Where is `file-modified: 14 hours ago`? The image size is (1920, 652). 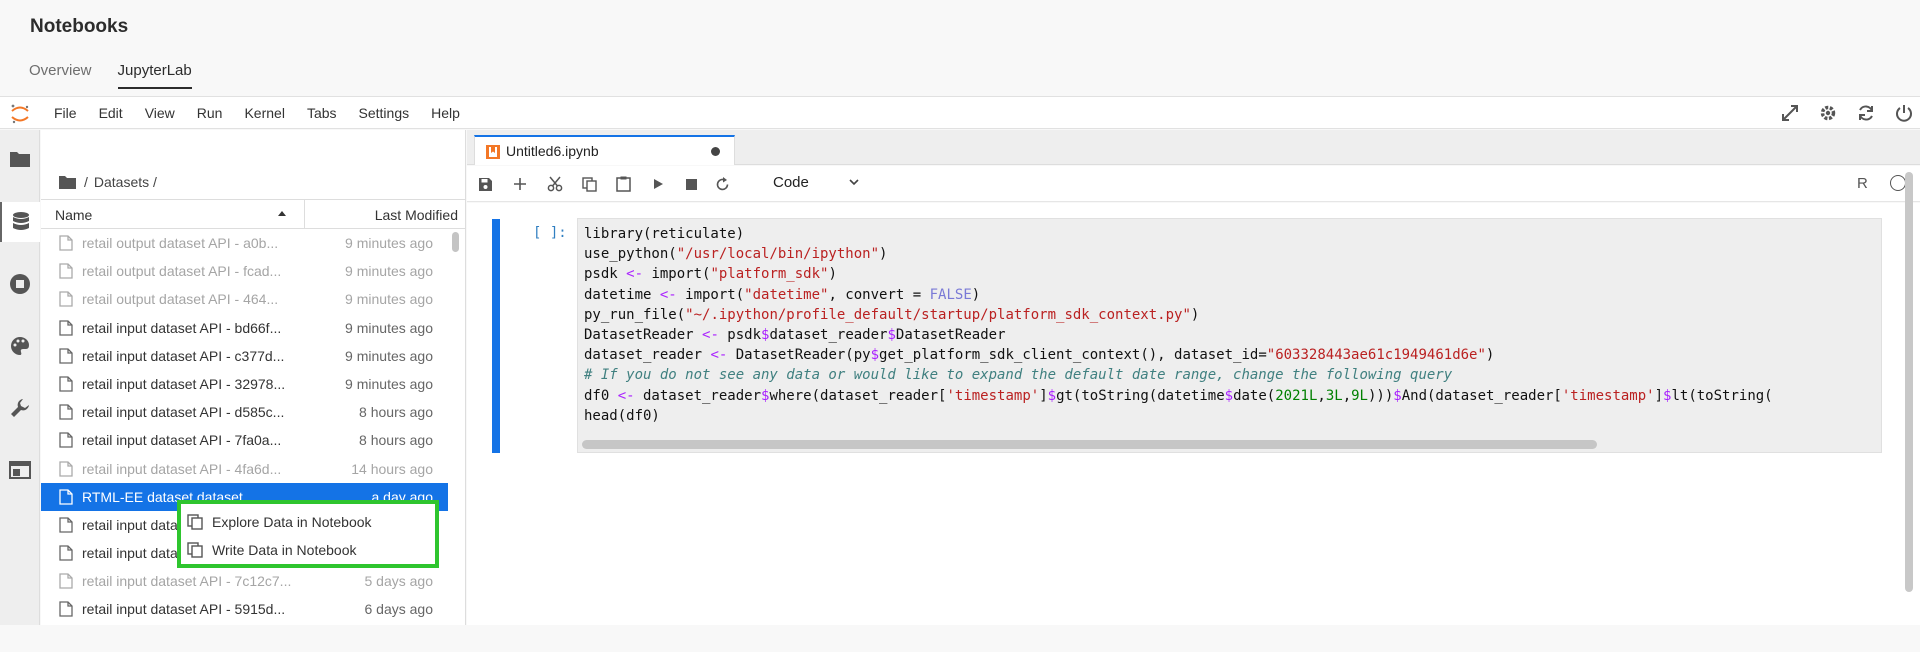
file-modified: 14 hours ago is located at coordinates (392, 468).